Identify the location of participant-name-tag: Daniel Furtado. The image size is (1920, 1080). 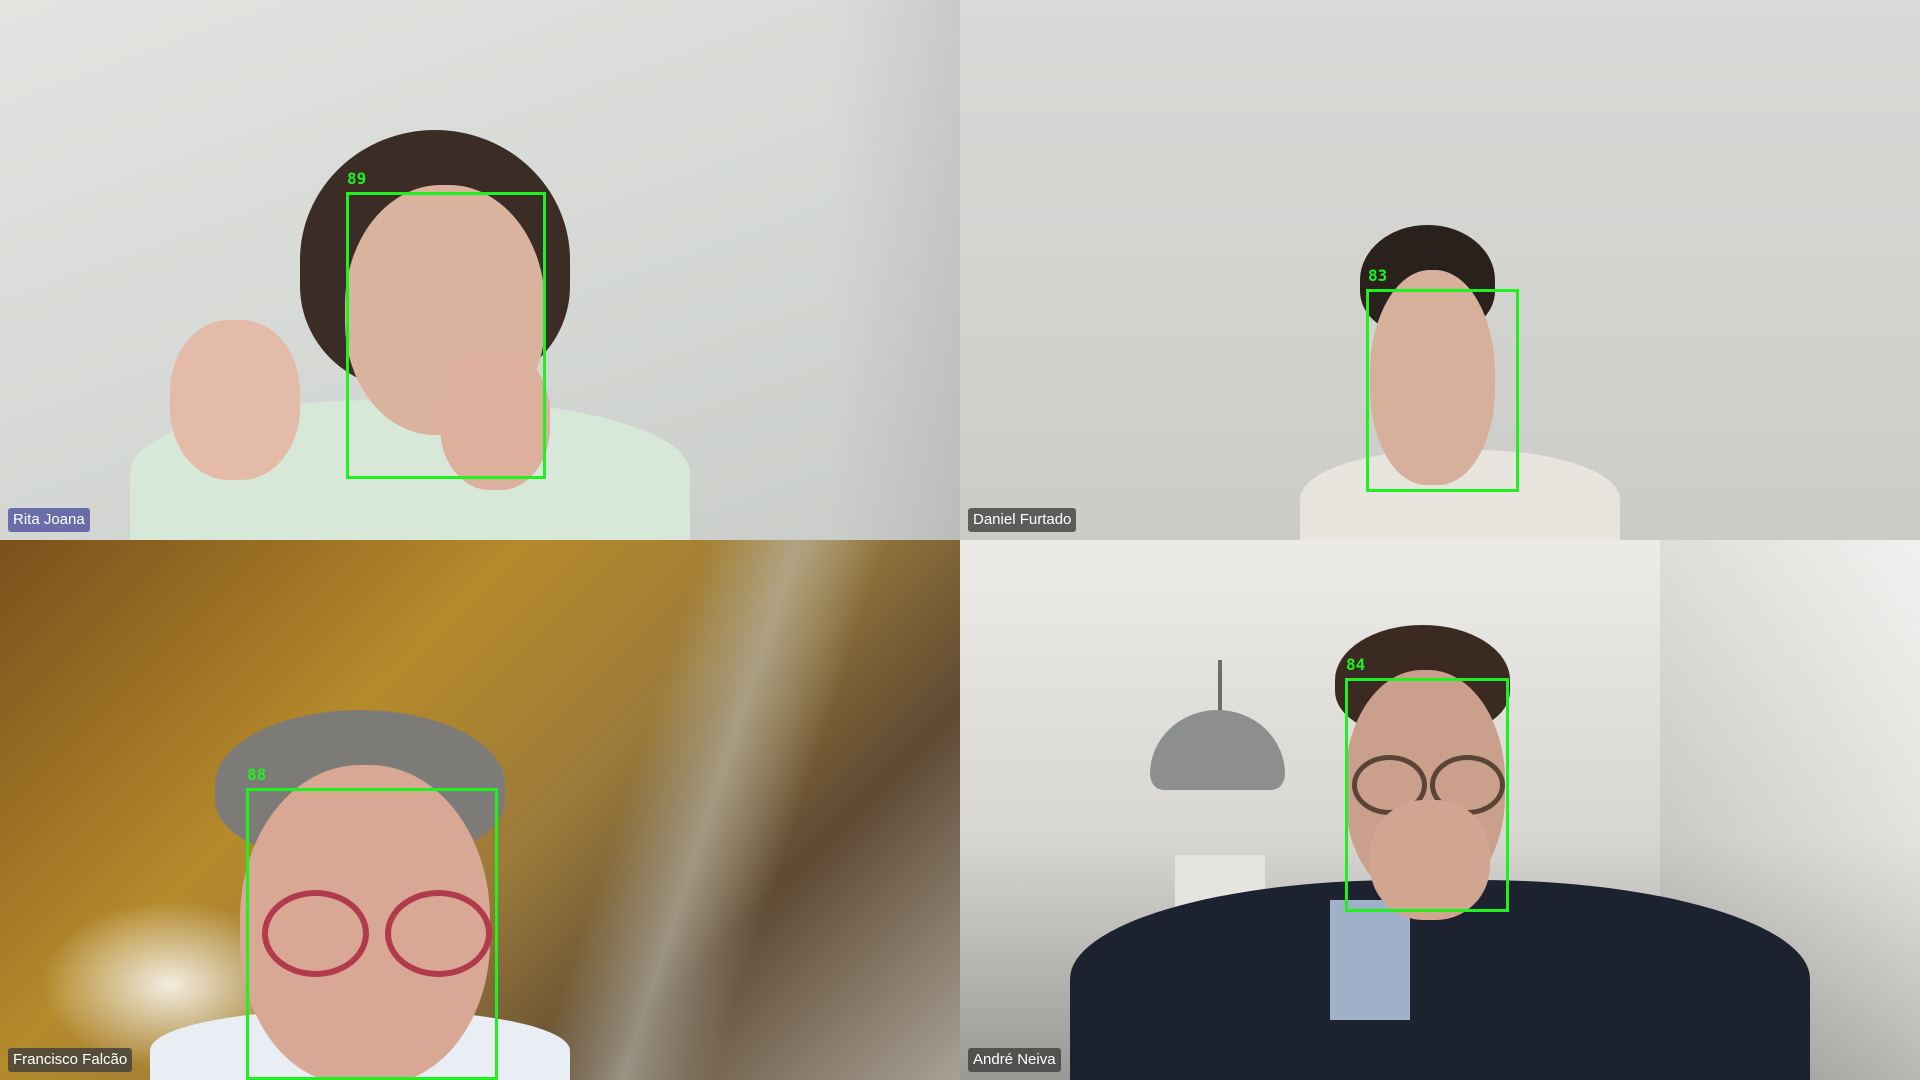
(1022, 520).